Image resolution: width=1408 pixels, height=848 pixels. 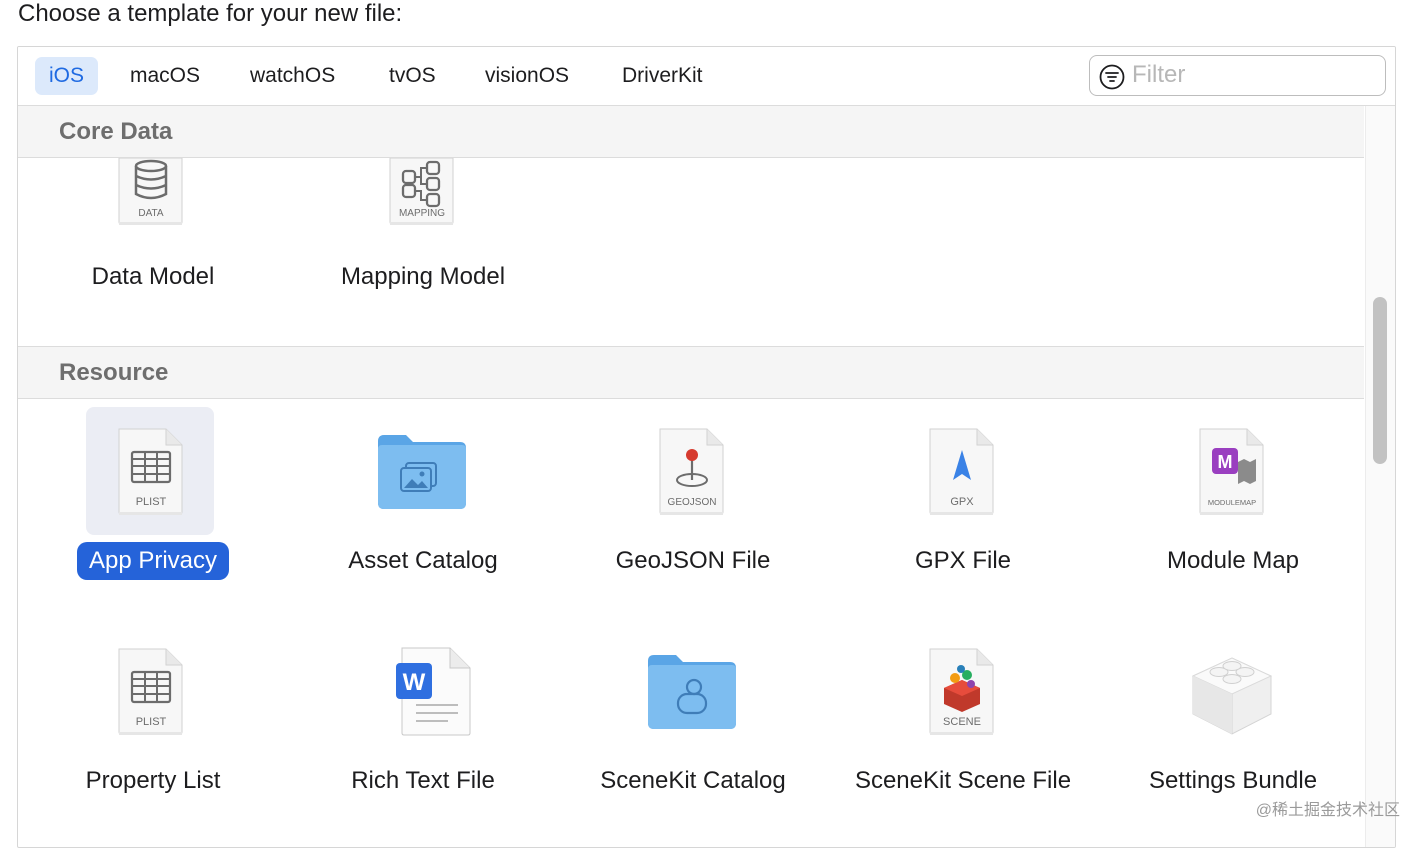 I want to click on template-label-text: Rich Text File, so click(x=423, y=780).